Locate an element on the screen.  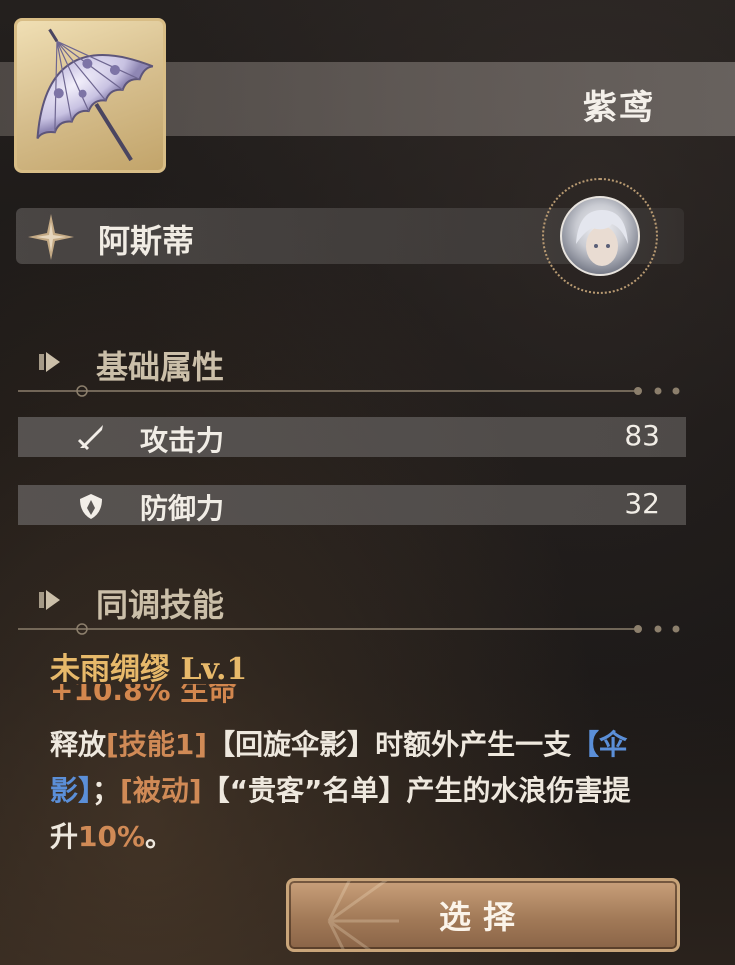
skill-extra-stat: +10.8% 生命 is located at coordinates (143, 695).